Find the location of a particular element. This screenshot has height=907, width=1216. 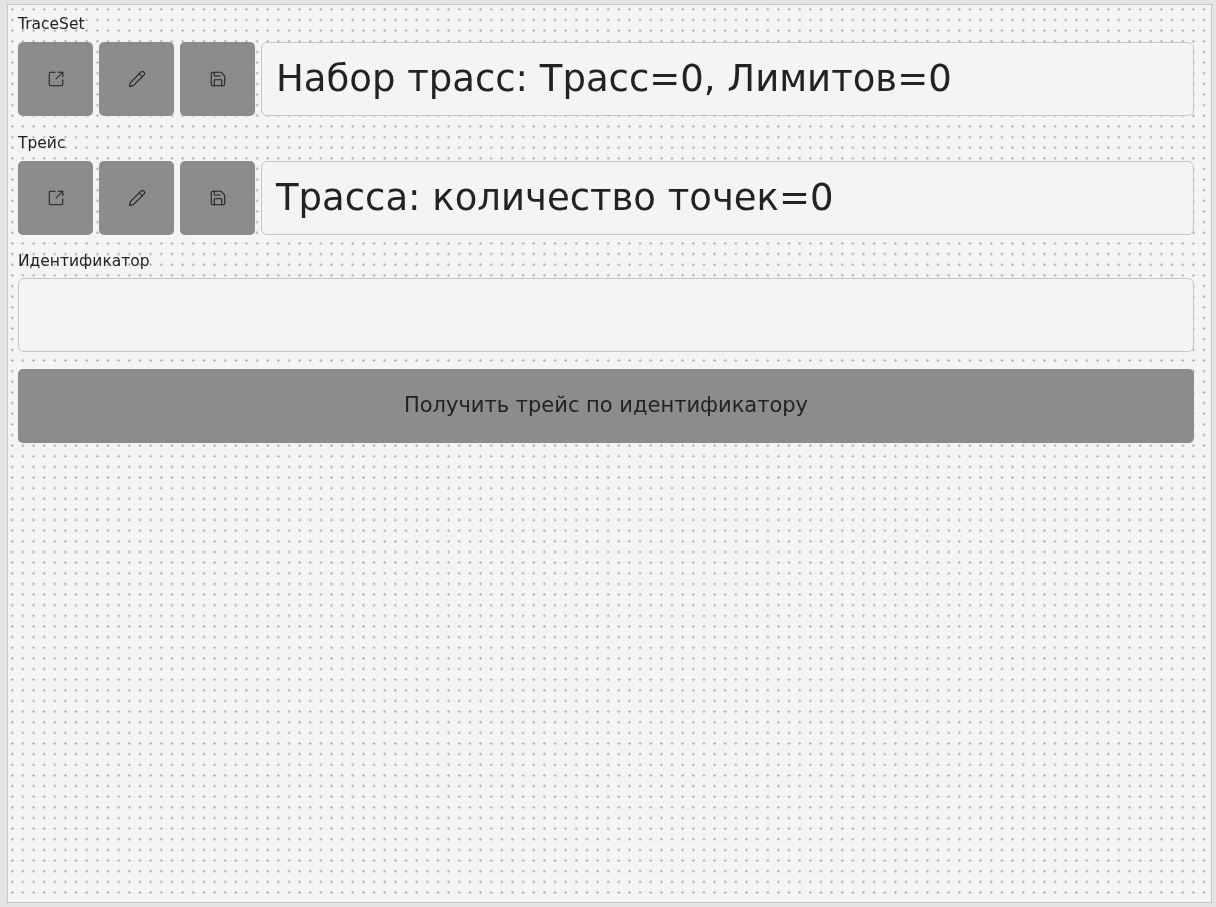

field-label: Идентификатор is located at coordinates (84, 261).